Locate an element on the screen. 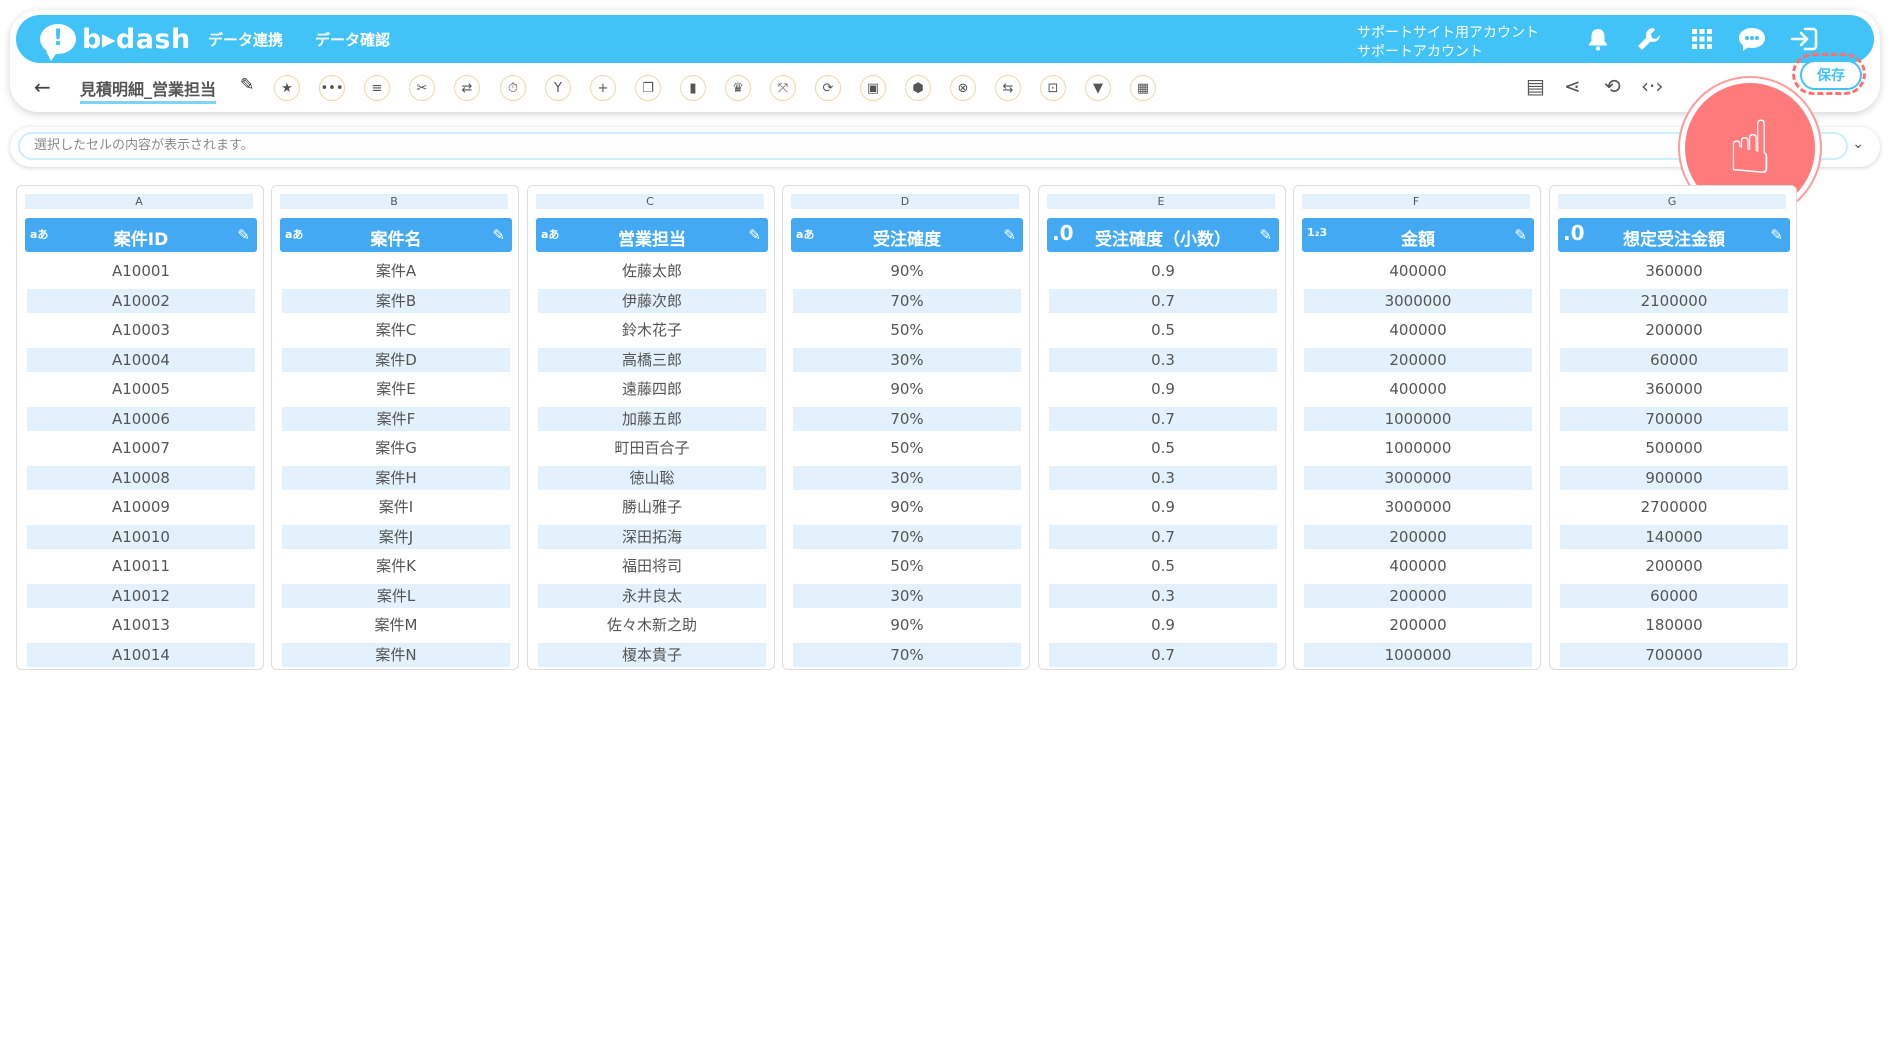 The image size is (1890, 1063). save-button: 保存 is located at coordinates (1831, 75).